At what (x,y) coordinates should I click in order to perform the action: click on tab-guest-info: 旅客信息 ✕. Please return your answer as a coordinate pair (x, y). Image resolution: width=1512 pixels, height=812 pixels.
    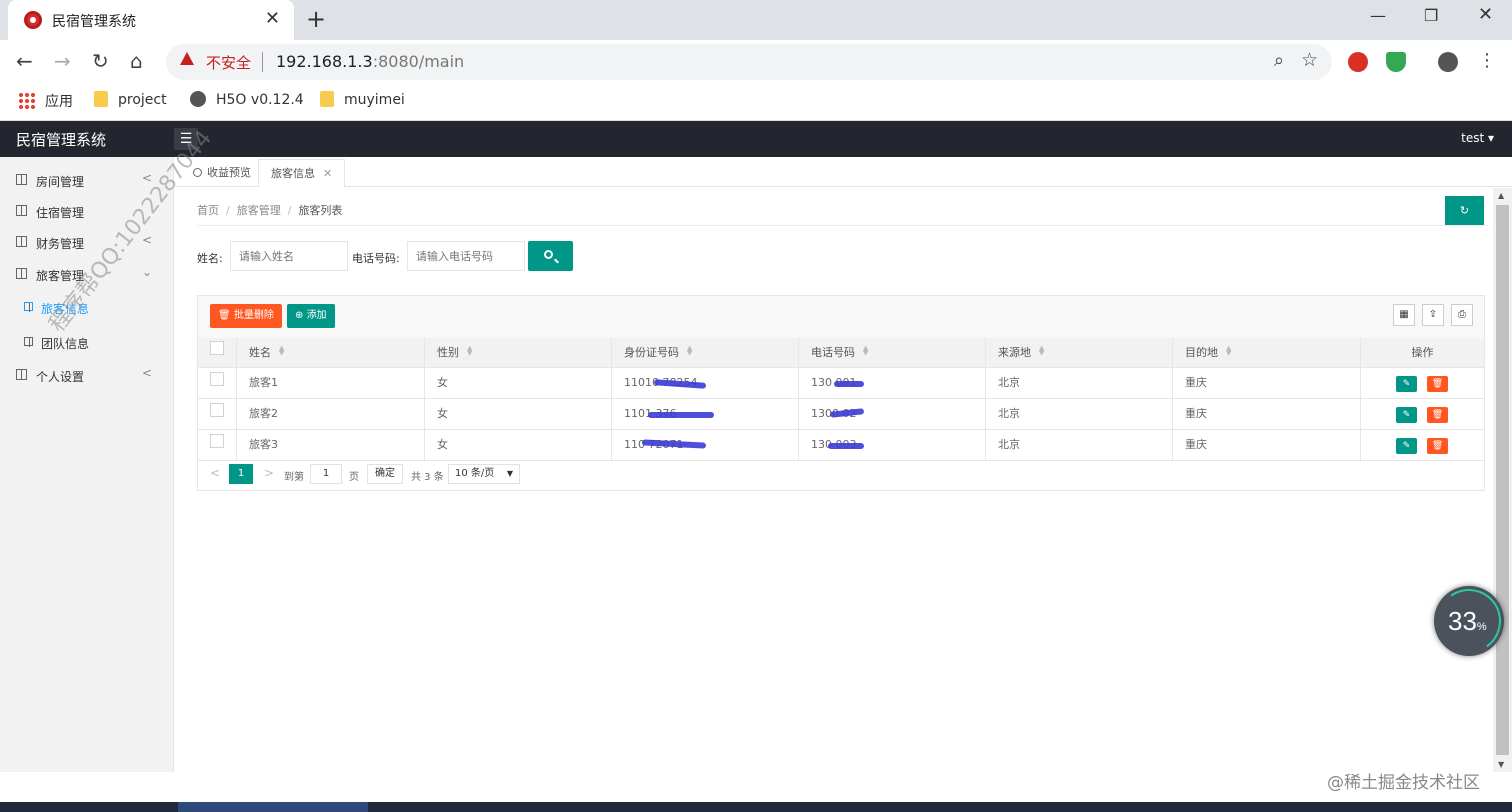
    Looking at the image, I should click on (302, 173).